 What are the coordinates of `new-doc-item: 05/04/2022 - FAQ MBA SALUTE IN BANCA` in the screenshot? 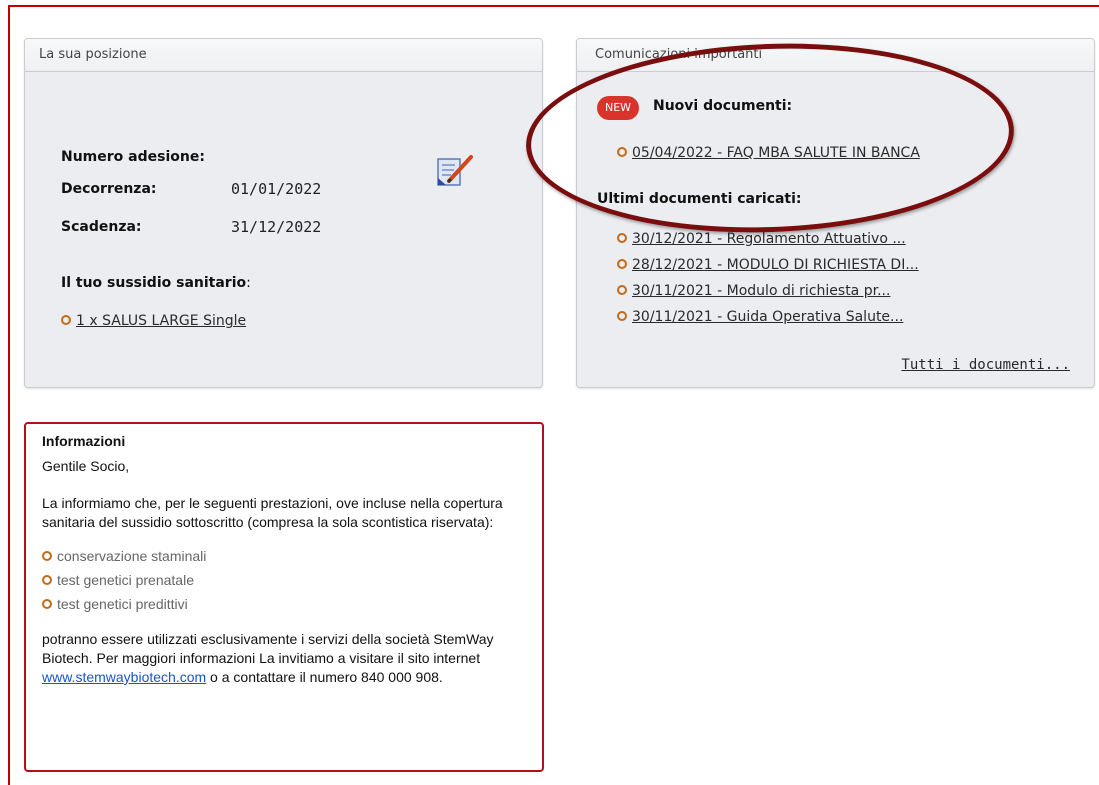 It's located at (768, 153).